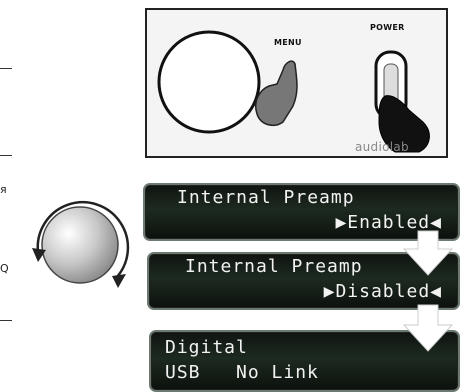  Describe the element at coordinates (382, 147) in the screenshot. I see `brand-logo: audiolab` at that location.